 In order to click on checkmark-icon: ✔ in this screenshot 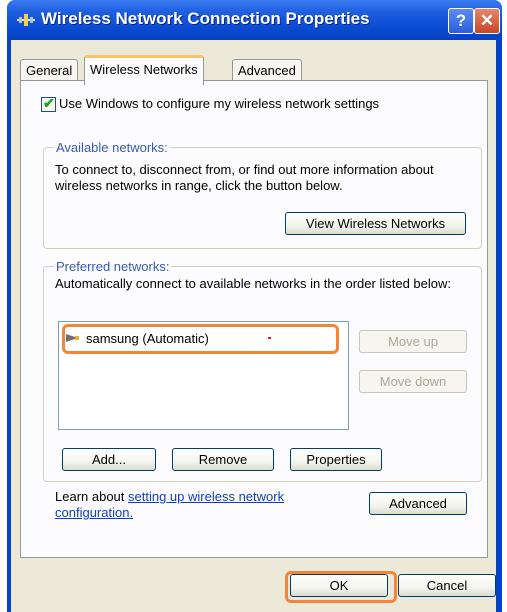, I will do `click(49, 103)`.